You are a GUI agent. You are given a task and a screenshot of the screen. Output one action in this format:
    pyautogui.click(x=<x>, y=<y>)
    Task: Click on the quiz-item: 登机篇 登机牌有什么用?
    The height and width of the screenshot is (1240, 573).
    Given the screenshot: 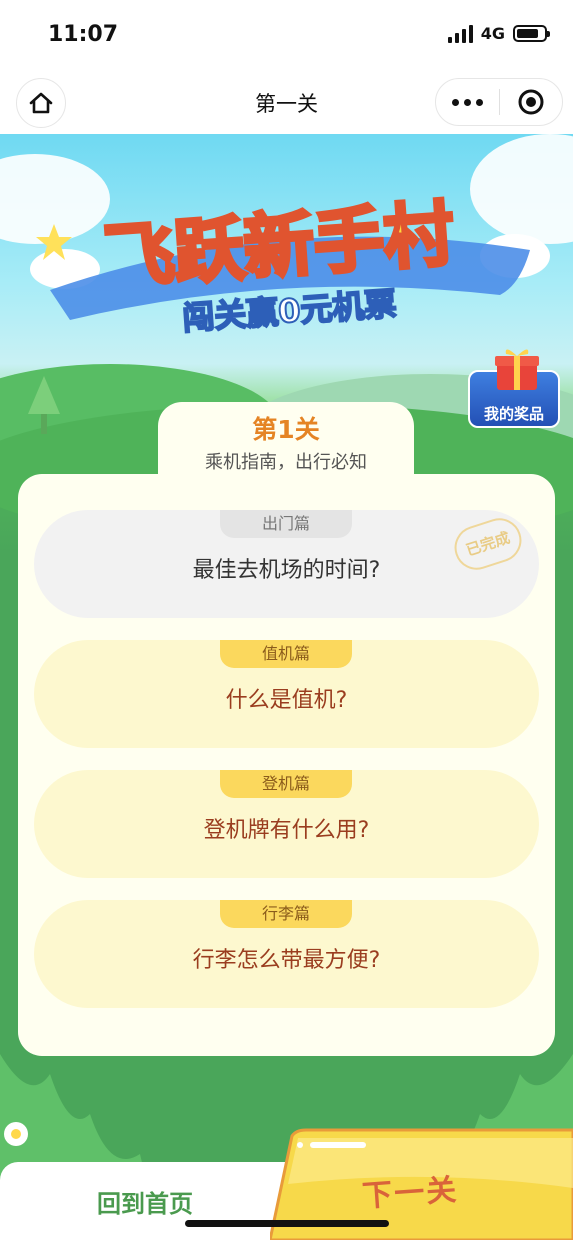 What is the action you would take?
    pyautogui.click(x=286, y=824)
    